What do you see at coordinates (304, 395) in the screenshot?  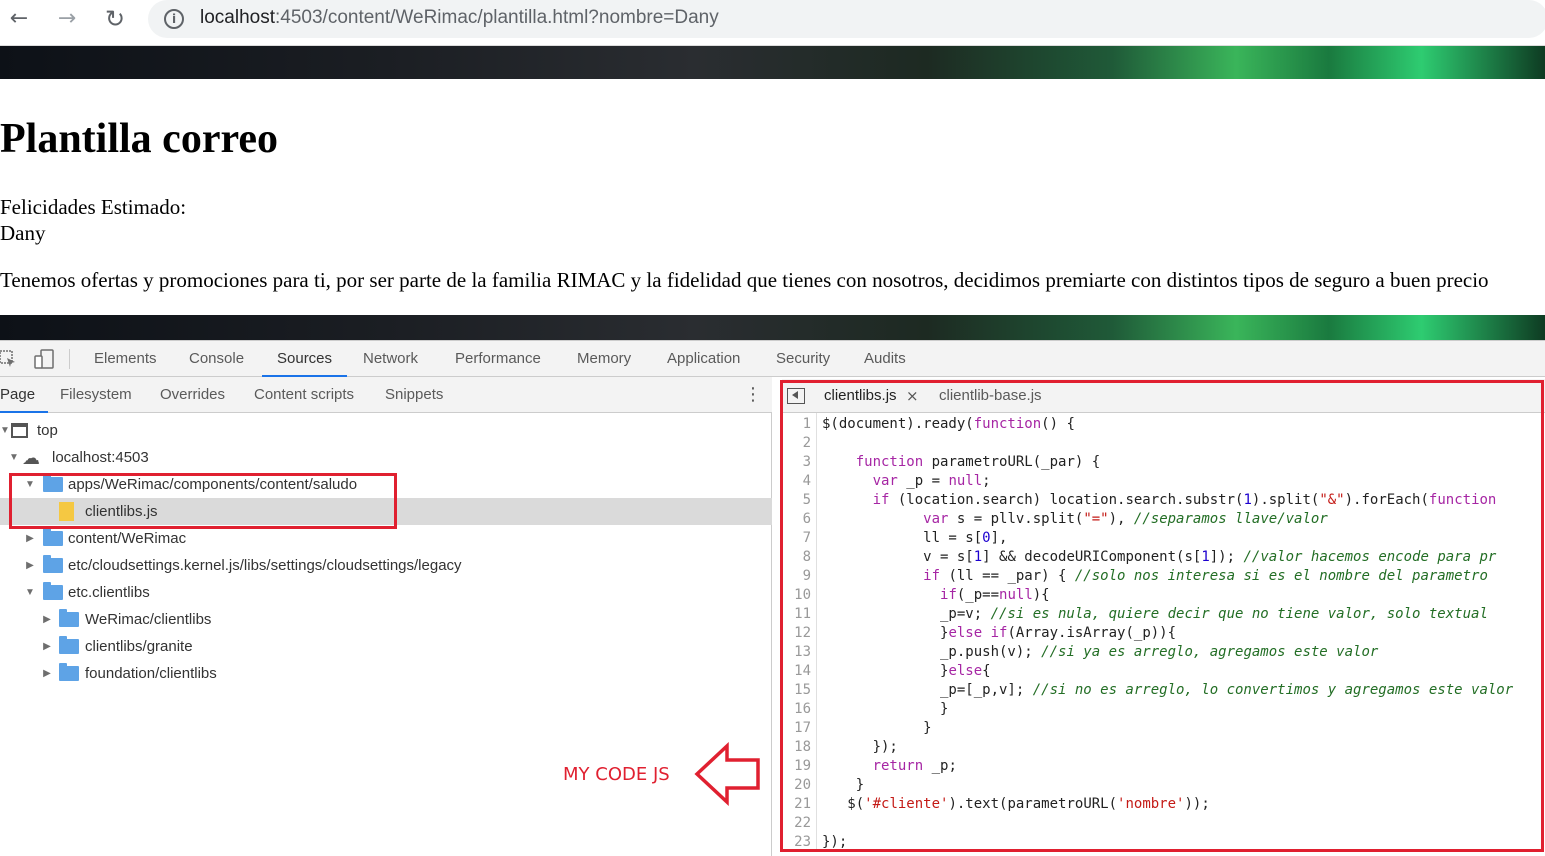 I see `tab-content-scripts: Content scripts` at bounding box center [304, 395].